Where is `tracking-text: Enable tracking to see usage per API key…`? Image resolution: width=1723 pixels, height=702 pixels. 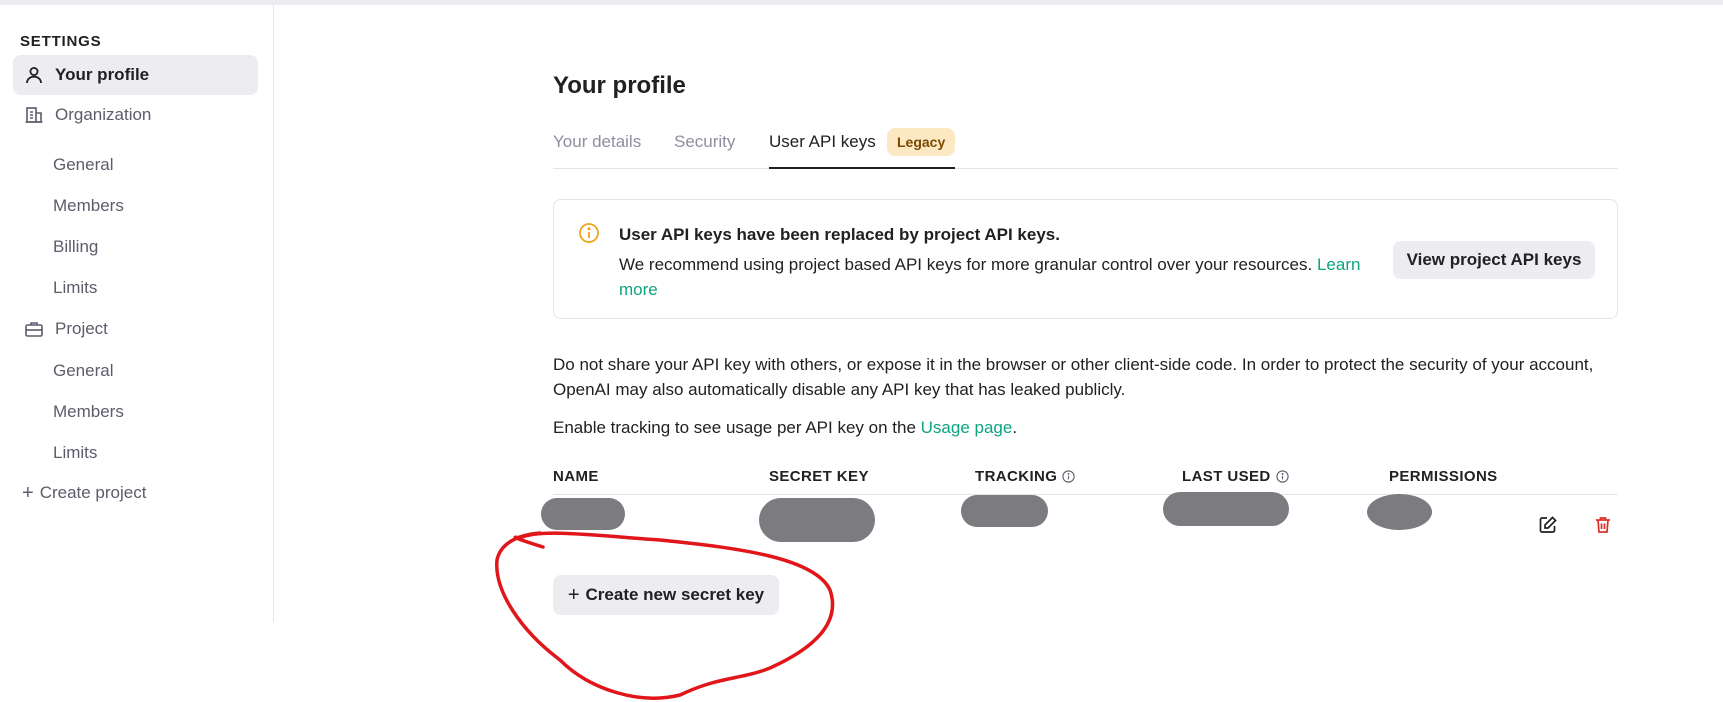
tracking-text: Enable tracking to see usage per API key… is located at coordinates (734, 427).